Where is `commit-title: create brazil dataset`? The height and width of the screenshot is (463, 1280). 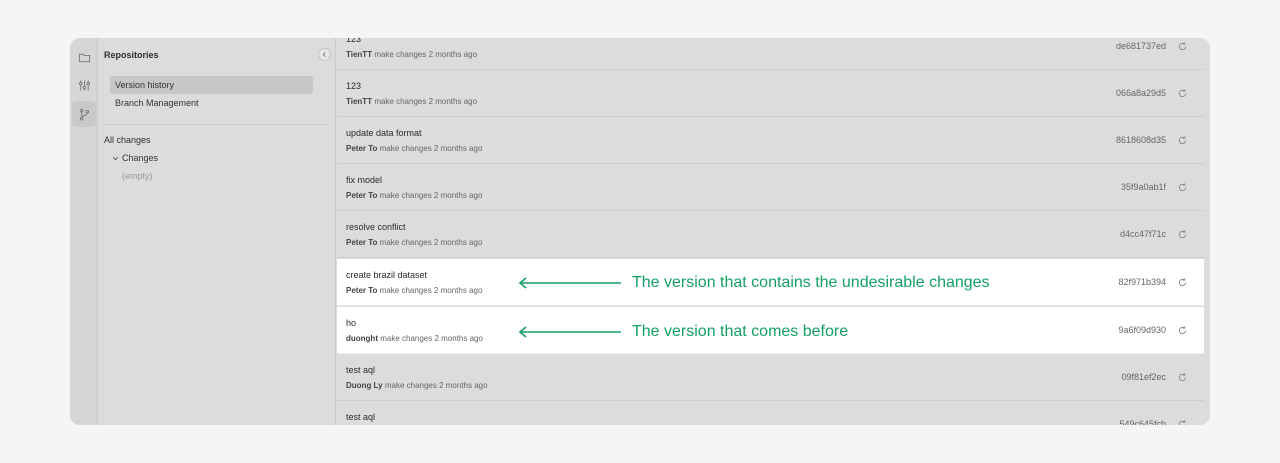 commit-title: create brazil dataset is located at coordinates (387, 275).